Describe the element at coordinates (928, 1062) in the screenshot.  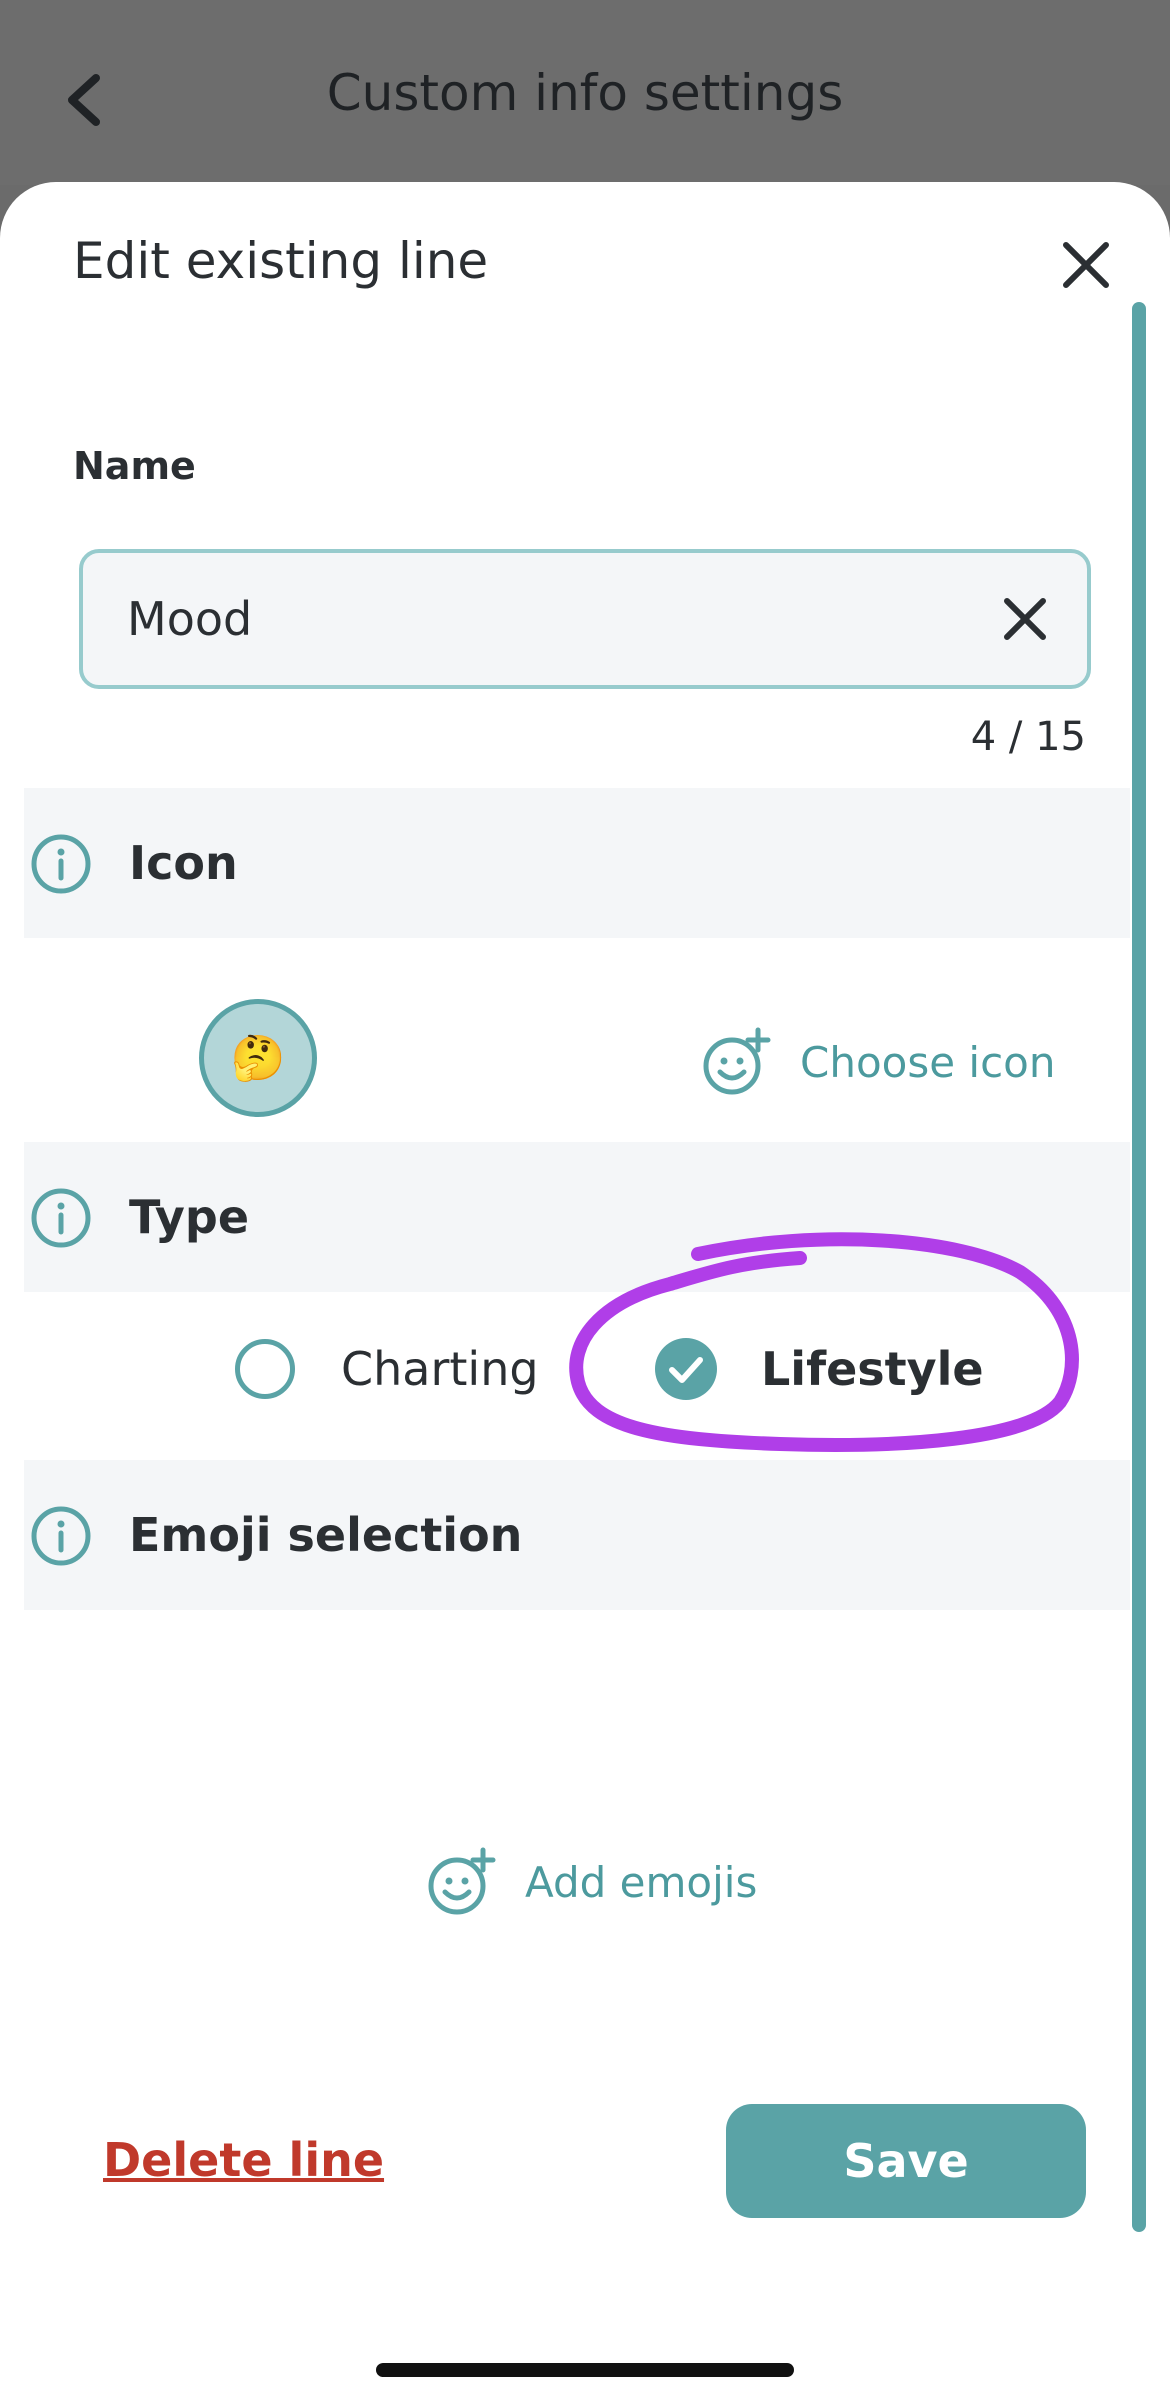
I see `choose-icon-label: Choose icon` at that location.